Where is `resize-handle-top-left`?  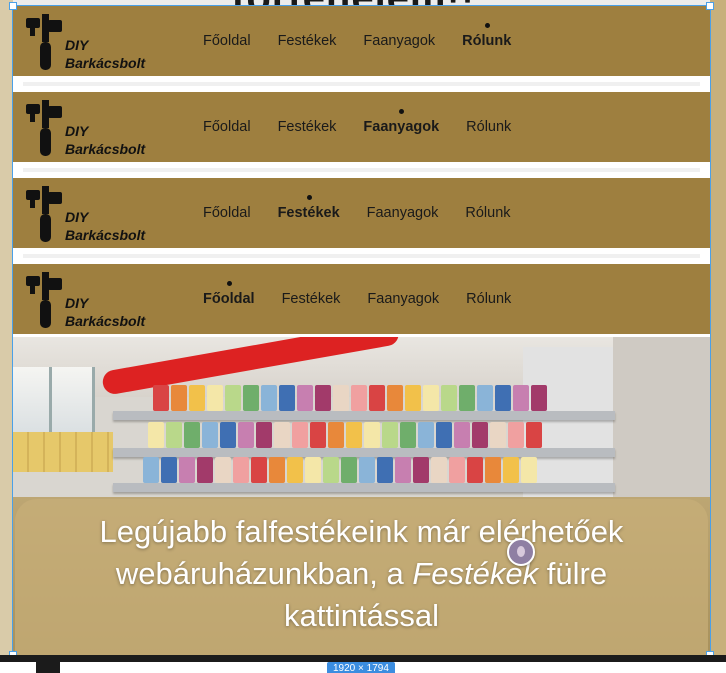
resize-handle-top-left is located at coordinates (13, 6).